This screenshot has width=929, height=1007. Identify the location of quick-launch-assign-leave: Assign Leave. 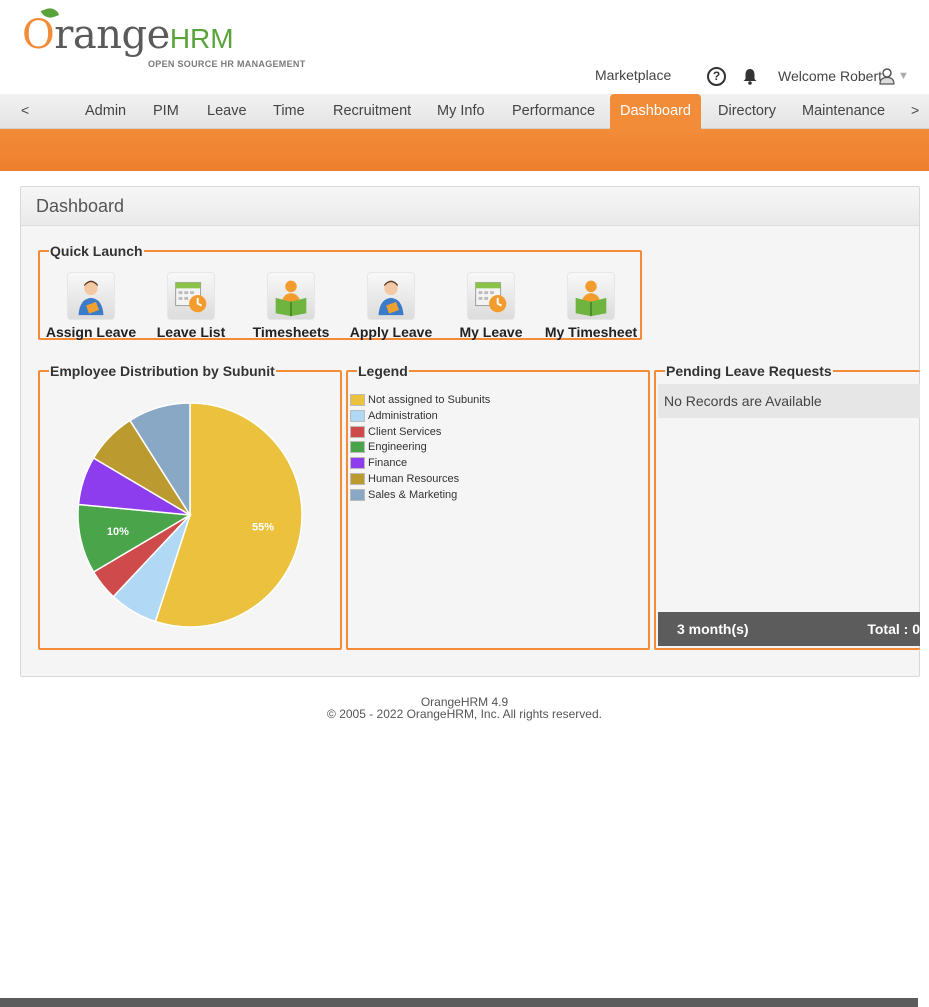
(91, 306).